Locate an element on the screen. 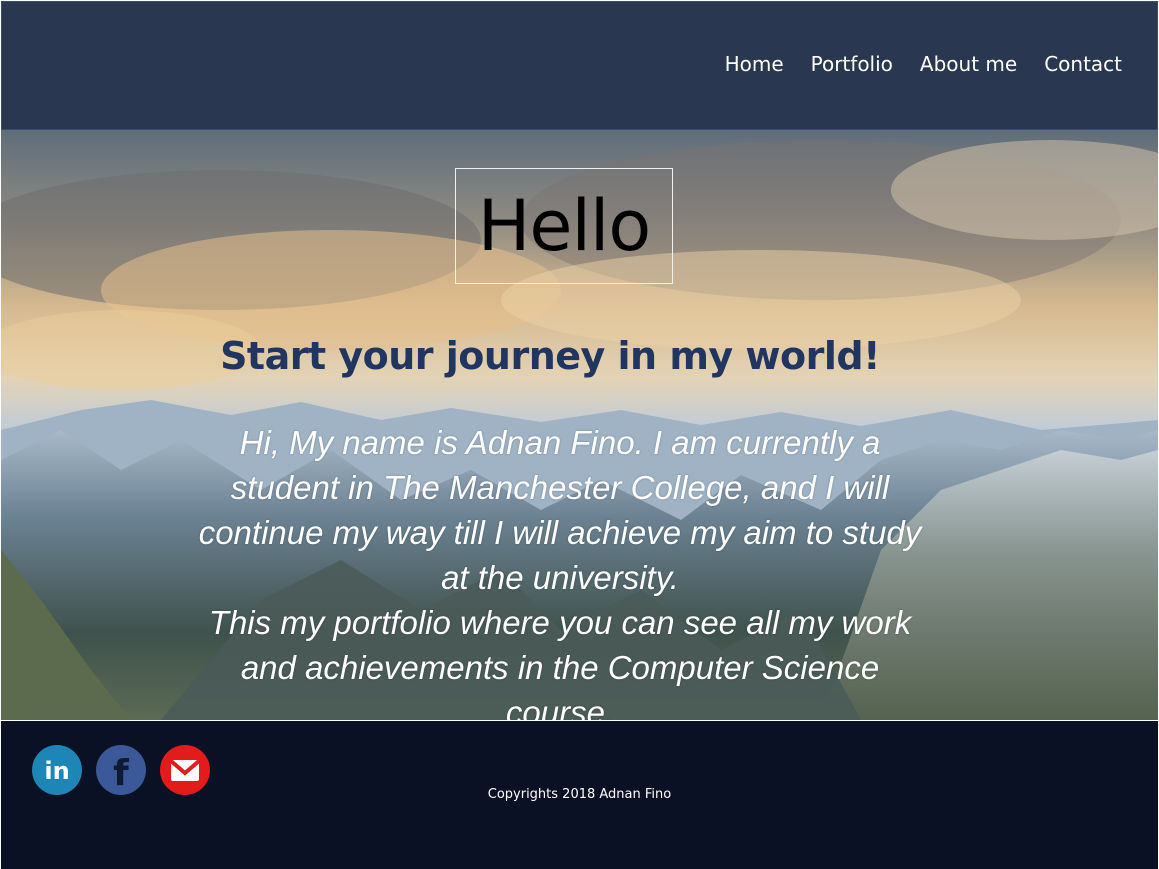 The image size is (1159, 869). hello-heading-box: Hello is located at coordinates (564, 226).